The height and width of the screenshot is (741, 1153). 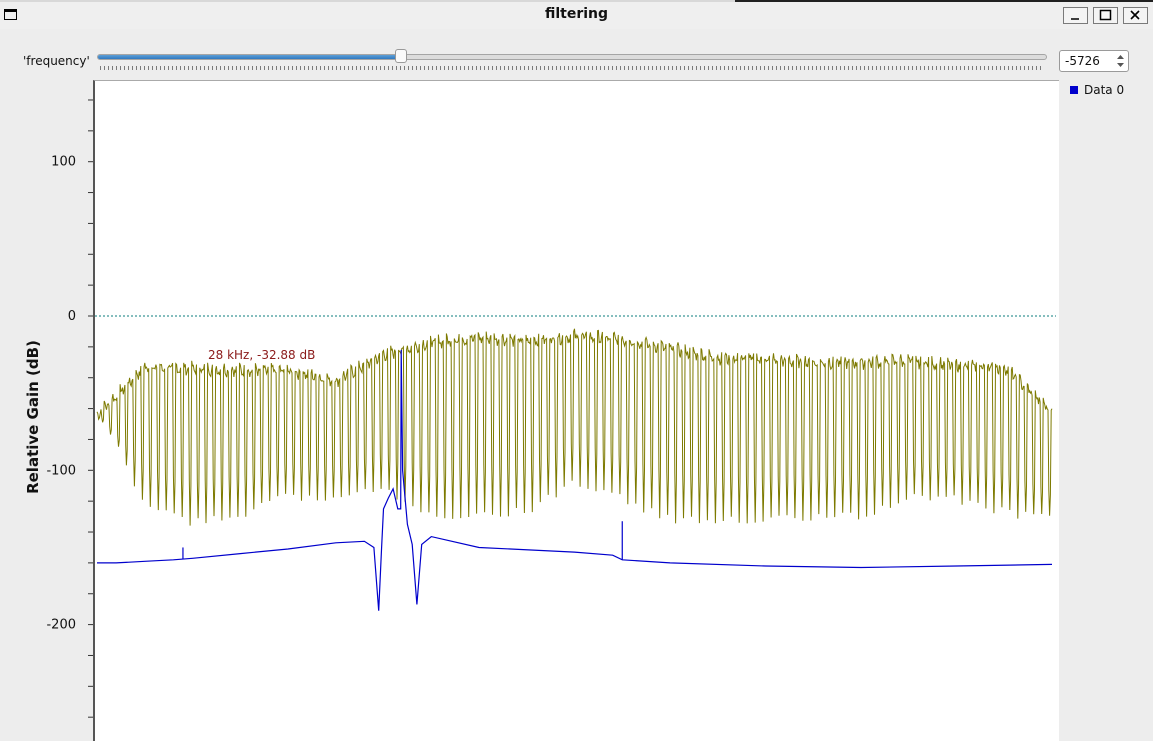 What do you see at coordinates (63, 162) in the screenshot?
I see `y-tick-label: 100` at bounding box center [63, 162].